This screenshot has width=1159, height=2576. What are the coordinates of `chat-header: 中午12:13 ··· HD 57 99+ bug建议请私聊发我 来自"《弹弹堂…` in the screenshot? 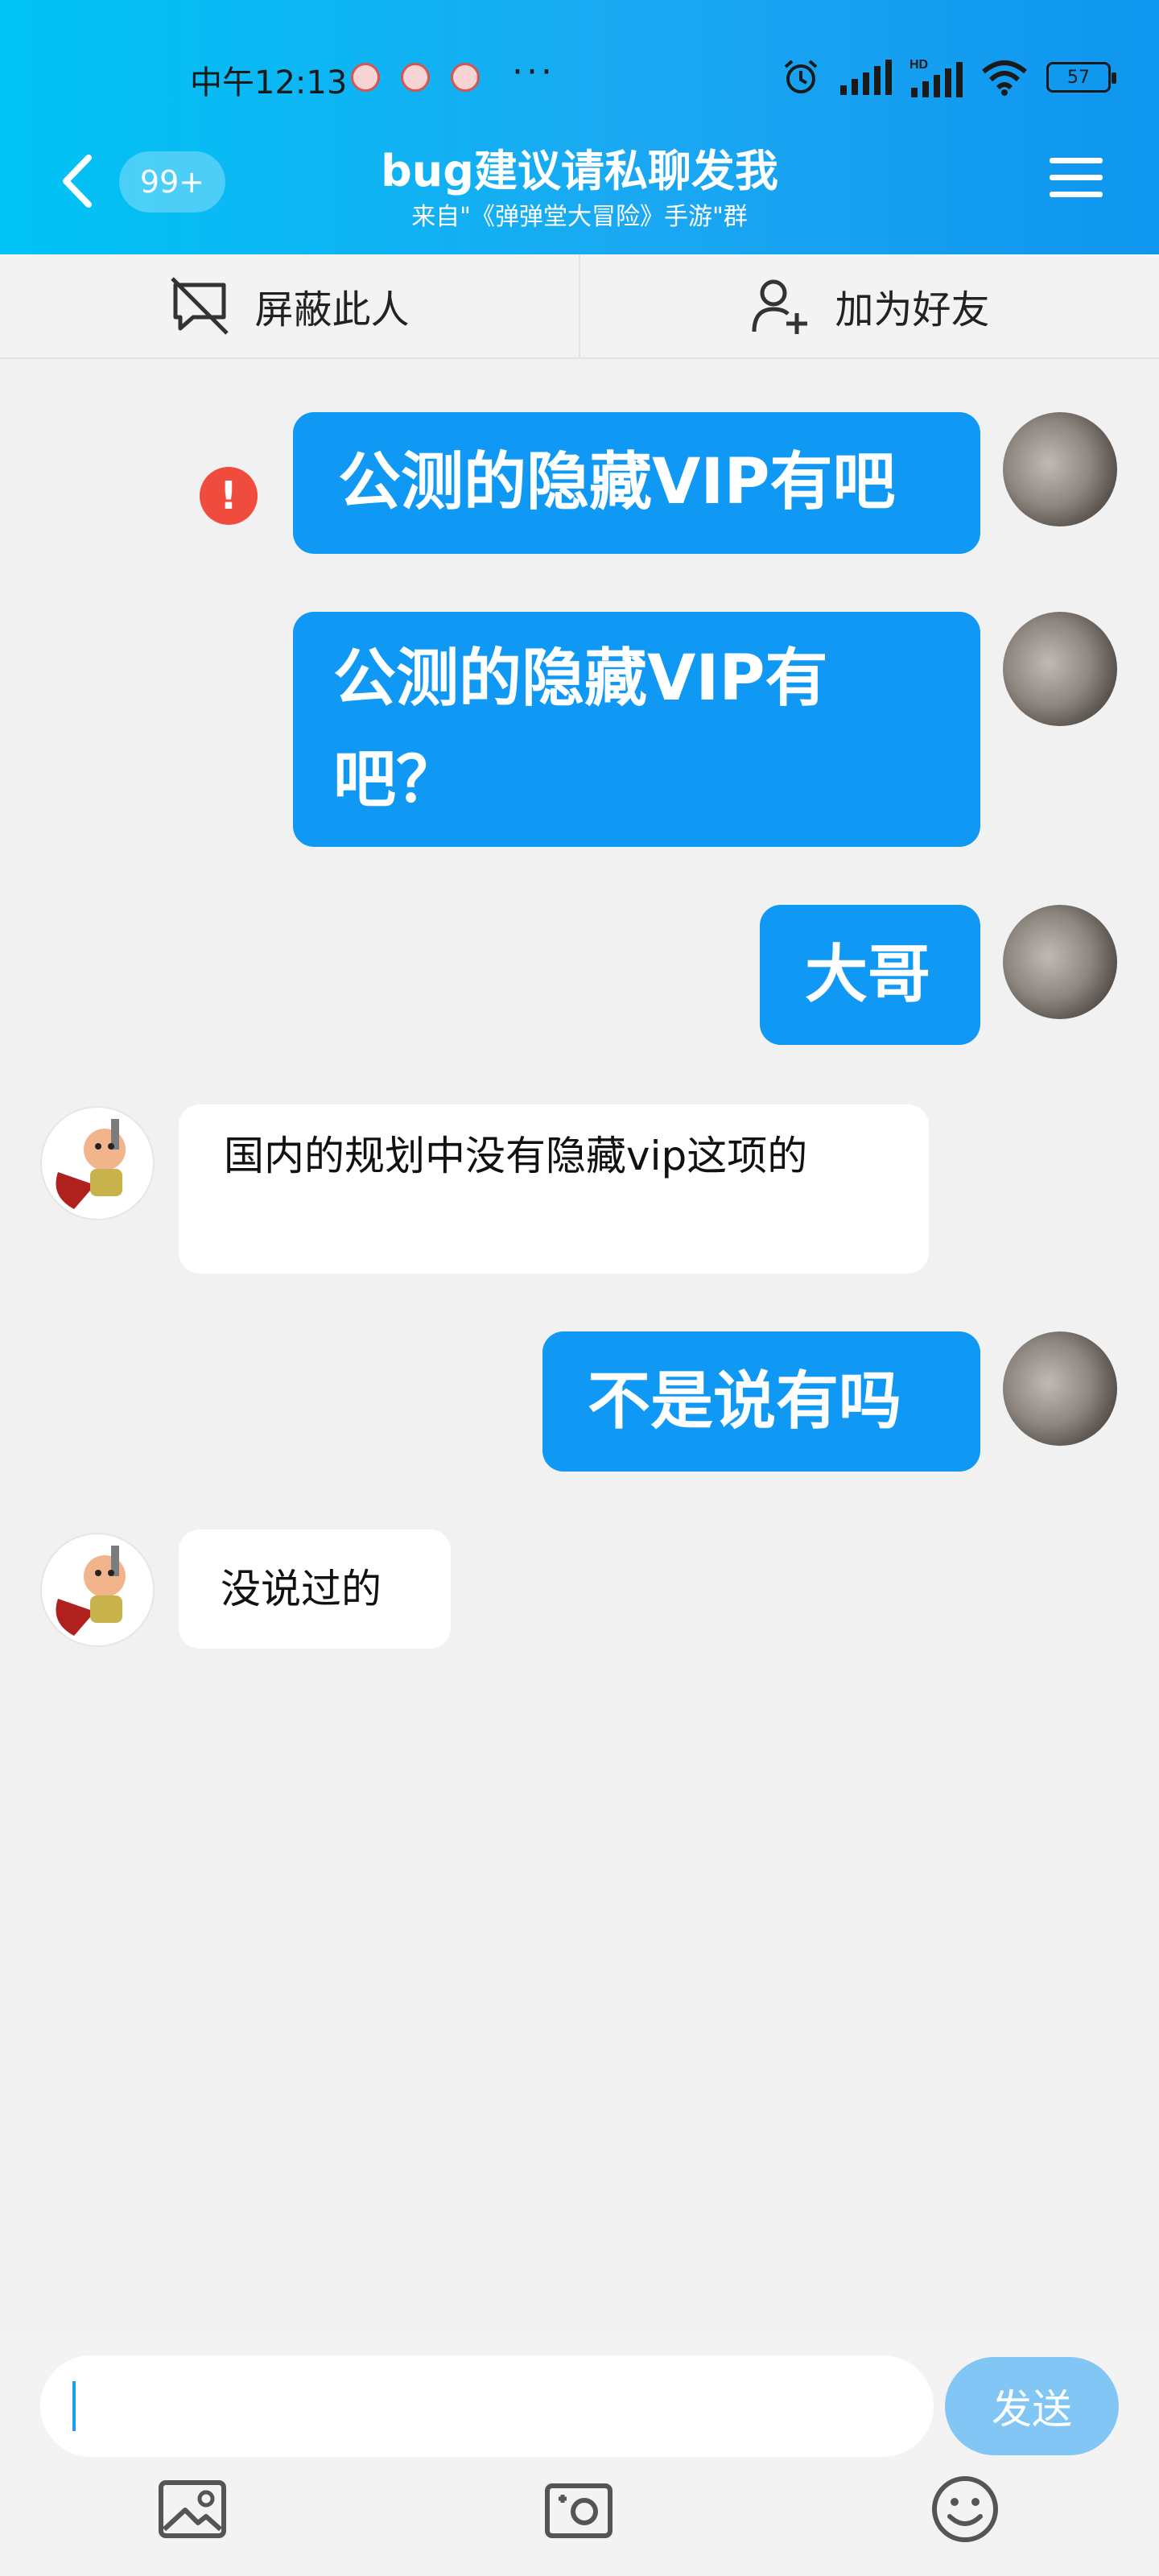 It's located at (579, 127).